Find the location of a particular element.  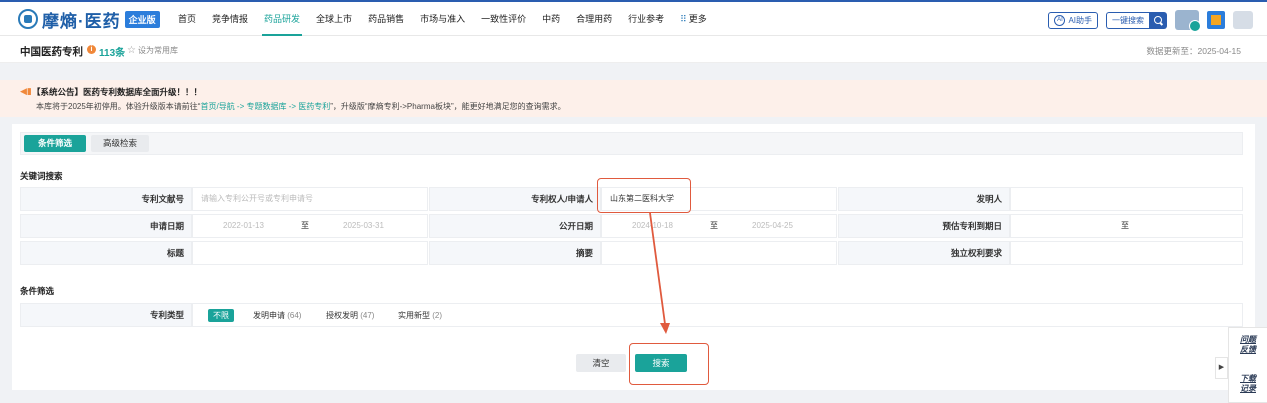

nav-item-home: 首页 is located at coordinates (187, 19).